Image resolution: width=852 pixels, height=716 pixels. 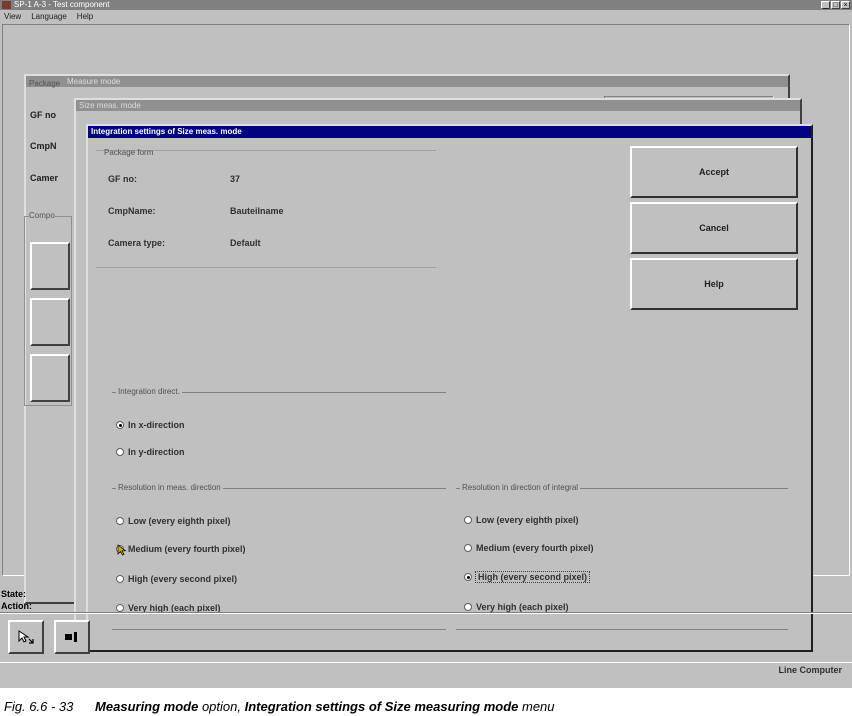 What do you see at coordinates (150, 425) in the screenshot?
I see `radio-x-direction: In x-direction` at bounding box center [150, 425].